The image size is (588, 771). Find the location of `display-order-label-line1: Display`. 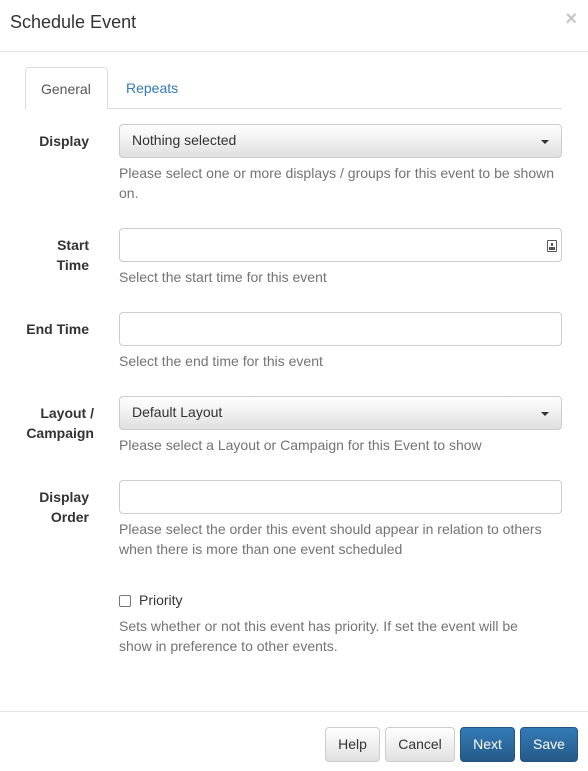

display-order-label-line1: Display is located at coordinates (64, 497).